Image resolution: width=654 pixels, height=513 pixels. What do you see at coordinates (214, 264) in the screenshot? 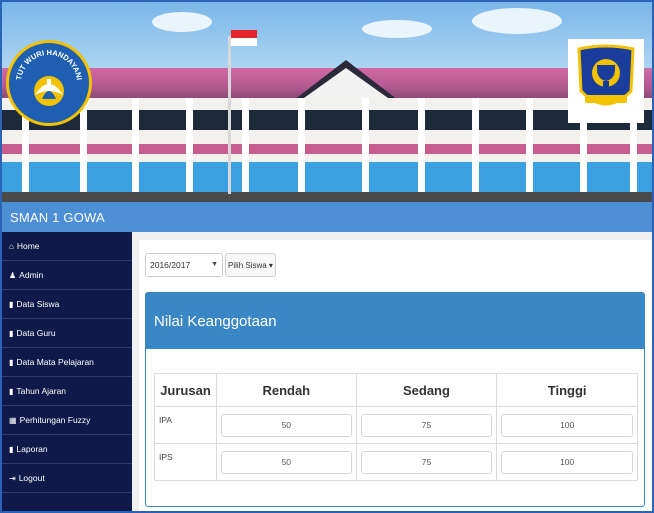
I see `caret-down-icon: ▼` at bounding box center [214, 264].